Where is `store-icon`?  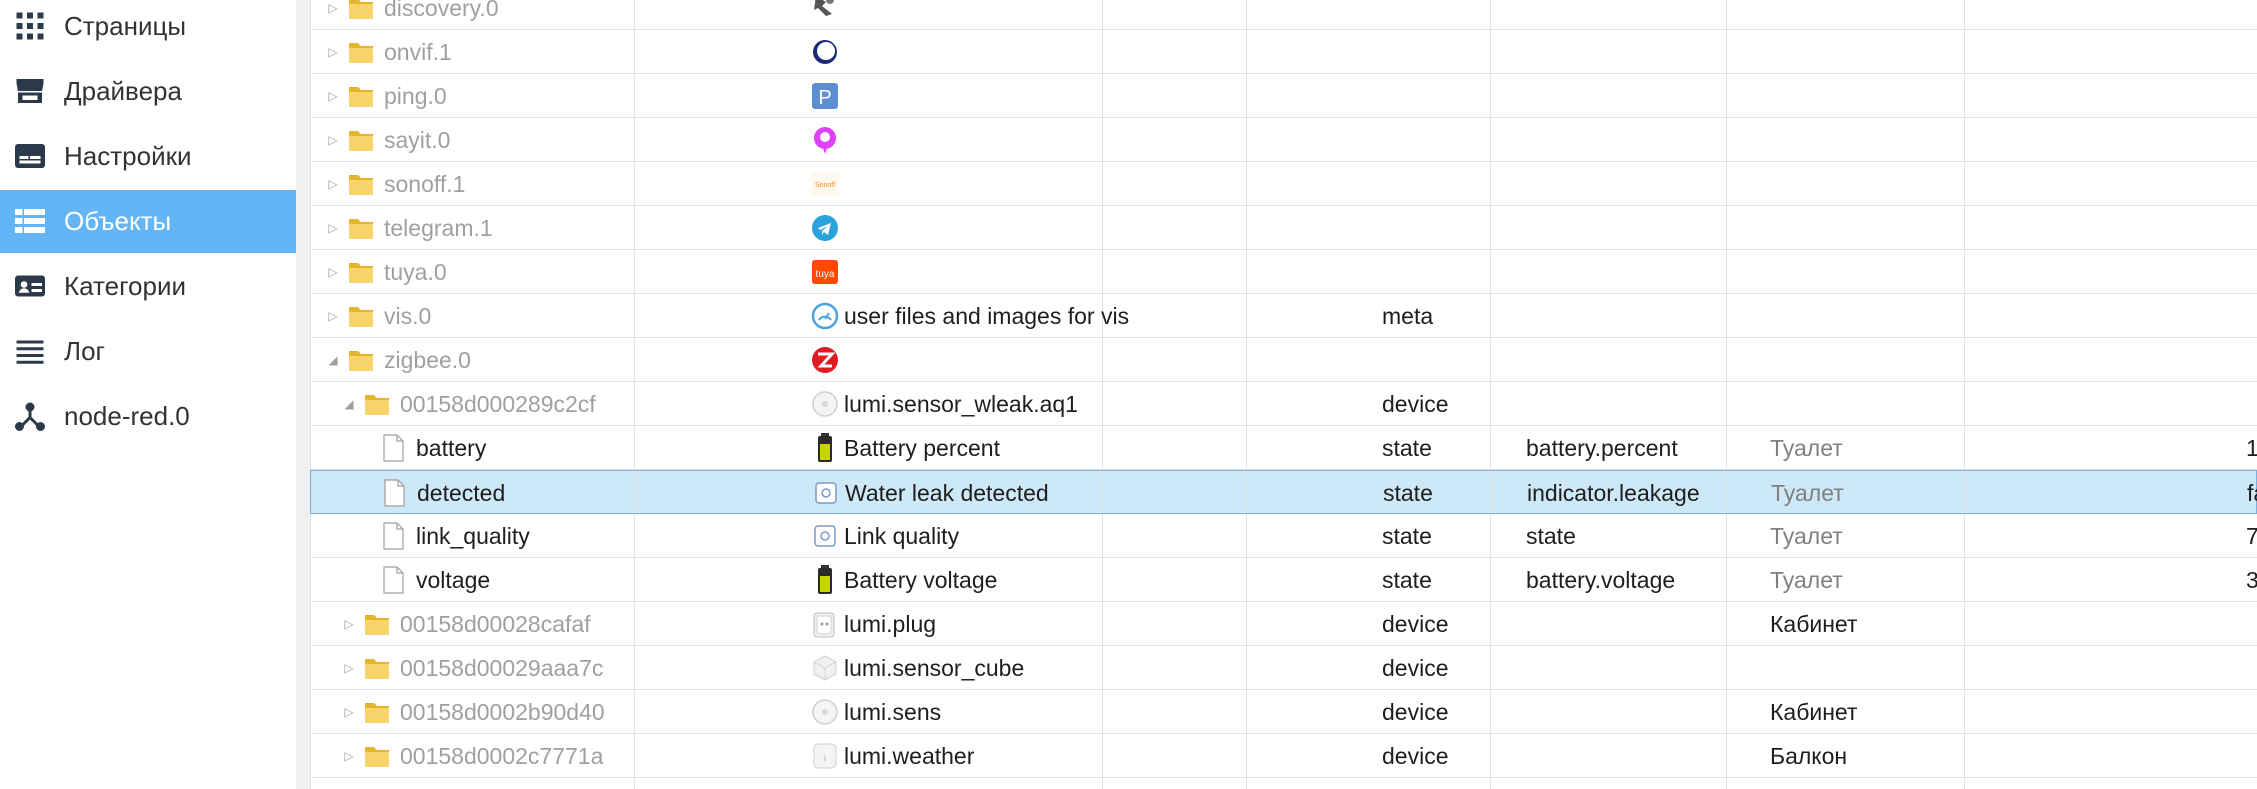 store-icon is located at coordinates (30, 91).